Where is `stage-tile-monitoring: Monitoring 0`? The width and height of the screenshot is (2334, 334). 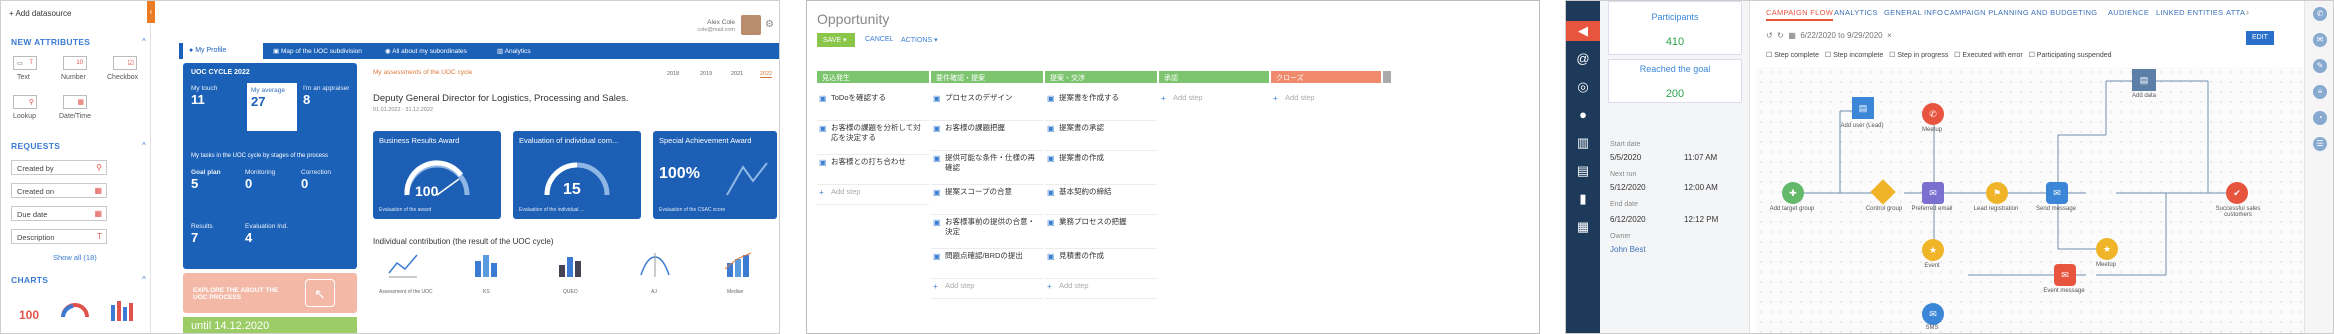
stage-tile-monitoring: Monitoring 0 is located at coordinates (269, 187).